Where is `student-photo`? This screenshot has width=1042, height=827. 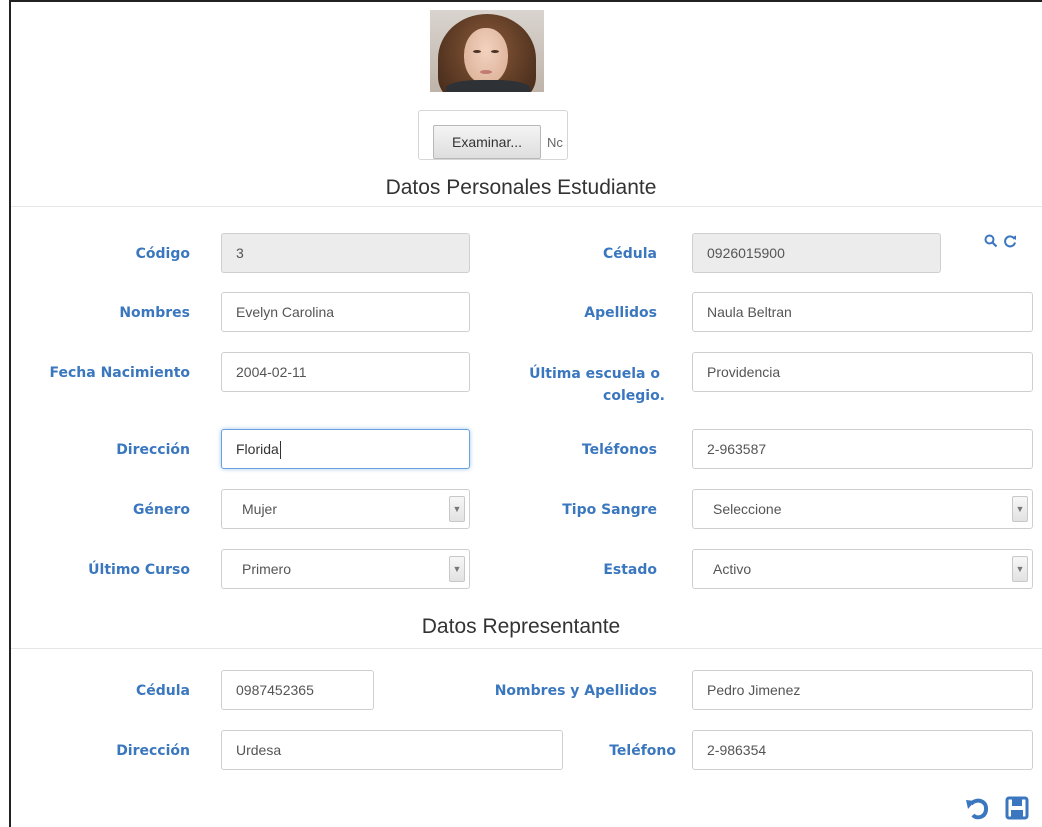 student-photo is located at coordinates (487, 51).